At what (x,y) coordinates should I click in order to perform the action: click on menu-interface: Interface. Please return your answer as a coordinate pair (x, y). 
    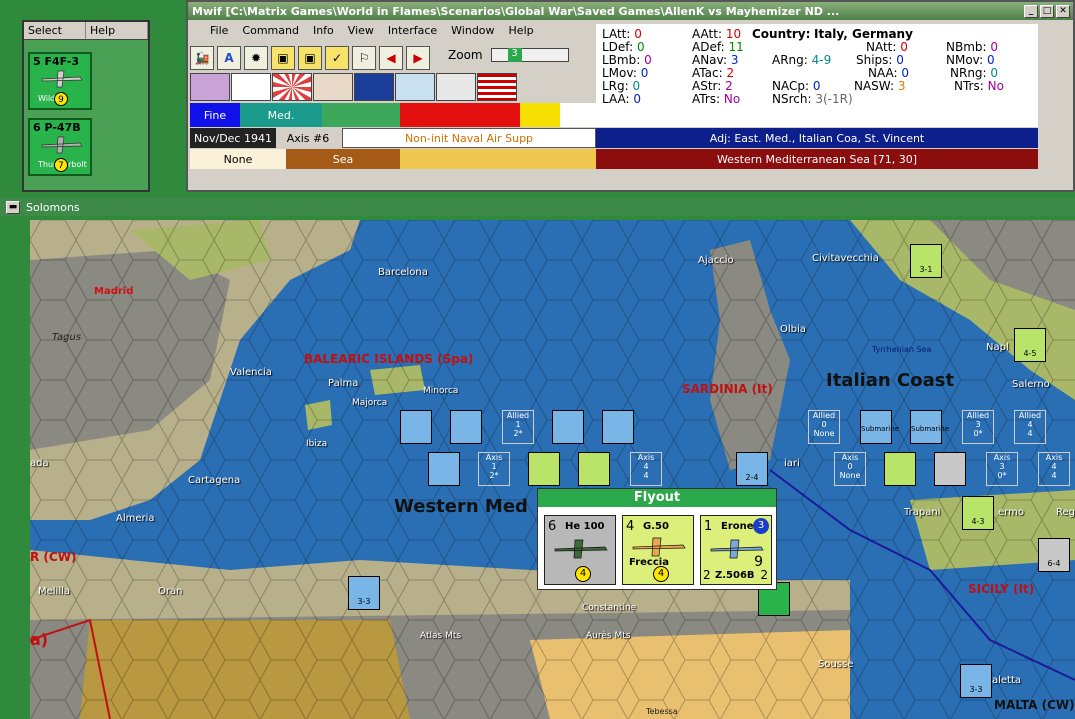
    Looking at the image, I should click on (412, 33).